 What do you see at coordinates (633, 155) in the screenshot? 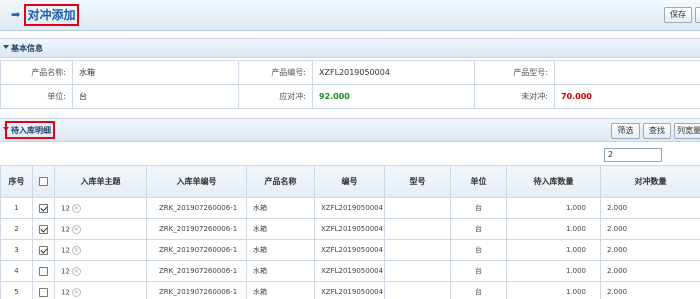
I see `page-number-input: 2` at bounding box center [633, 155].